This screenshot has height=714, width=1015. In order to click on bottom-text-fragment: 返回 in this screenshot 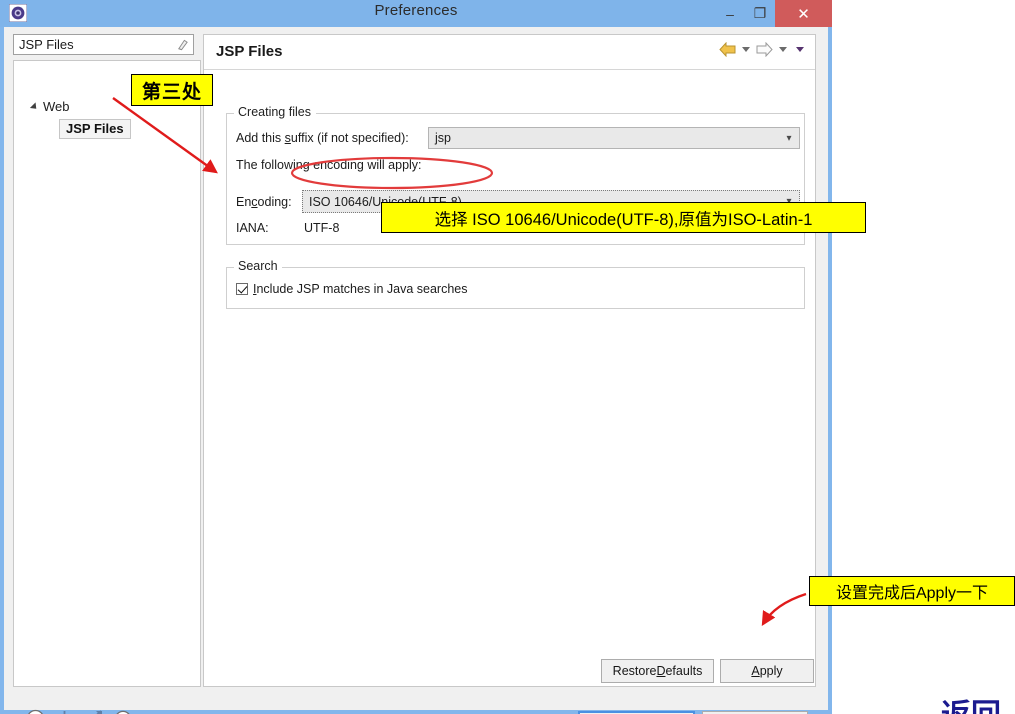, I will do `click(971, 702)`.